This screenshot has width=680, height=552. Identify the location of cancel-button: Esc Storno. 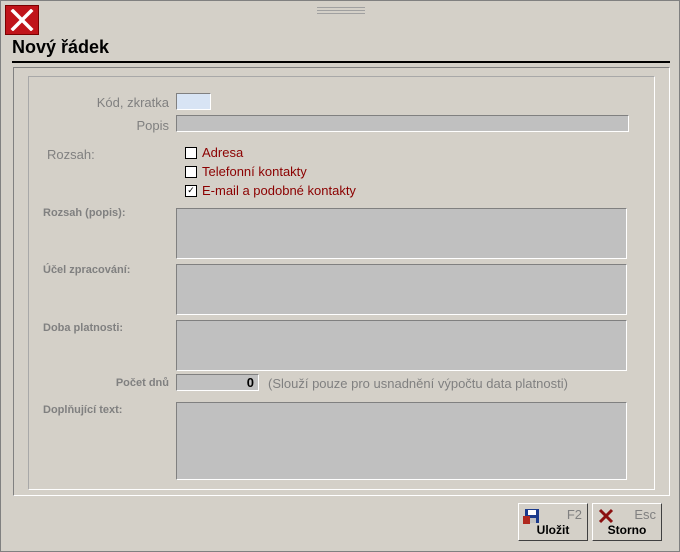
(627, 522).